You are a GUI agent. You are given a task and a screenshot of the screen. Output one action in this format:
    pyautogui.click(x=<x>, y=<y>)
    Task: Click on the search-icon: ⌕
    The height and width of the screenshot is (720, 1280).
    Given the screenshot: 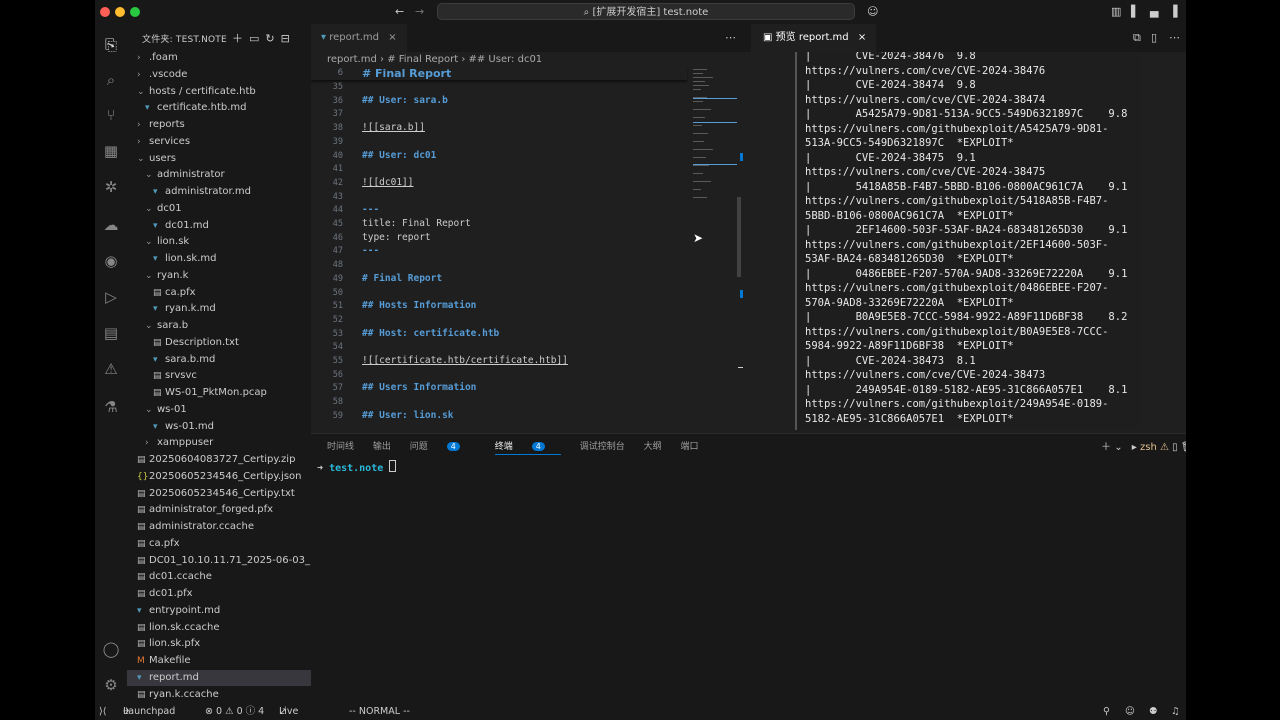 What is the action you would take?
    pyautogui.click(x=111, y=80)
    